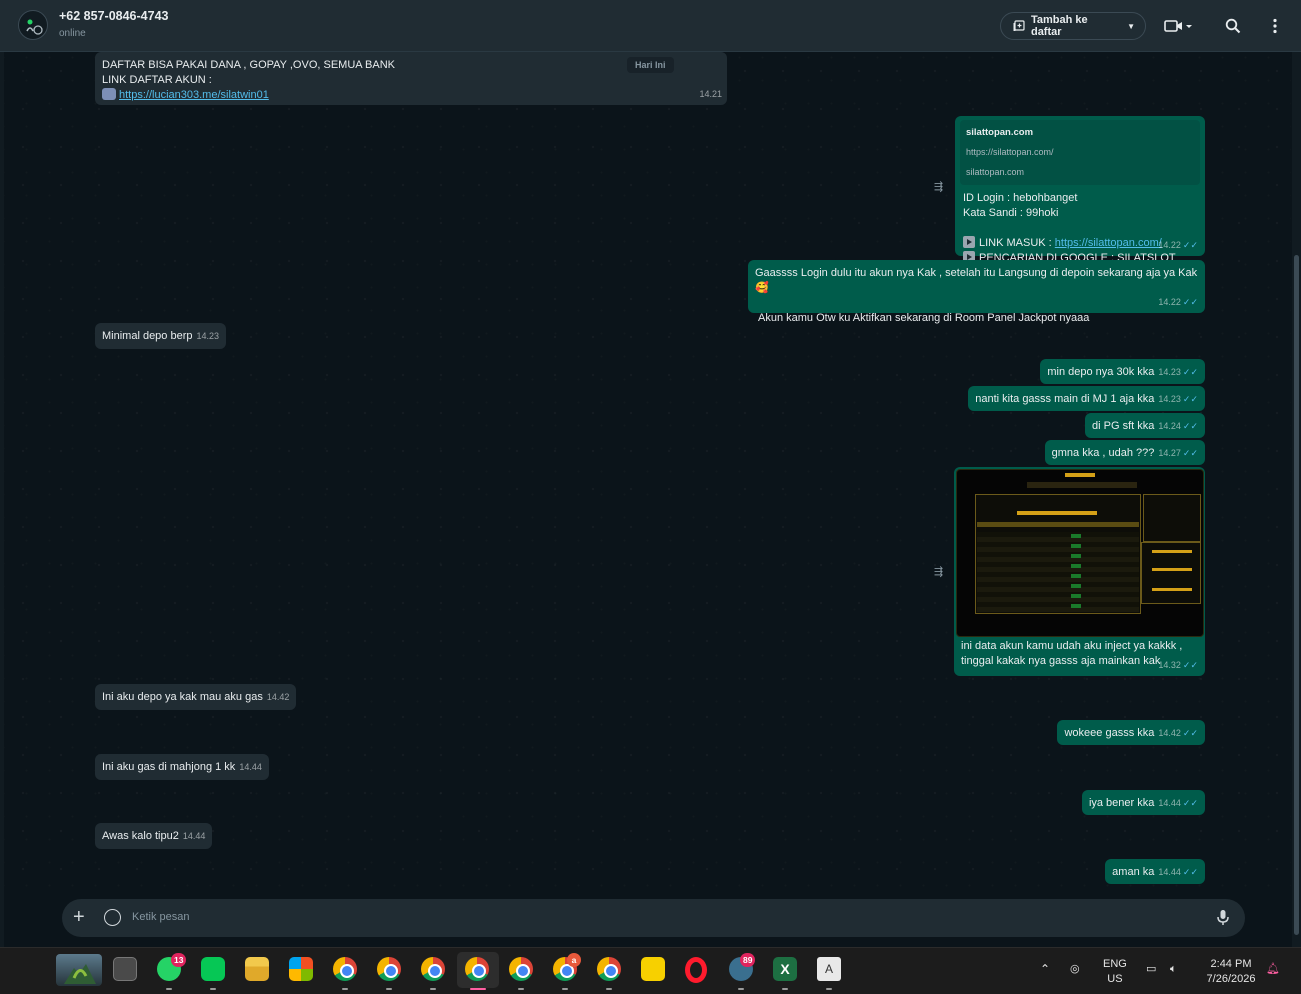 The image size is (1301, 994). Describe the element at coordinates (169, 767) in the screenshot. I see `message-text: Ini aku gas di mahjong 1 kk` at that location.